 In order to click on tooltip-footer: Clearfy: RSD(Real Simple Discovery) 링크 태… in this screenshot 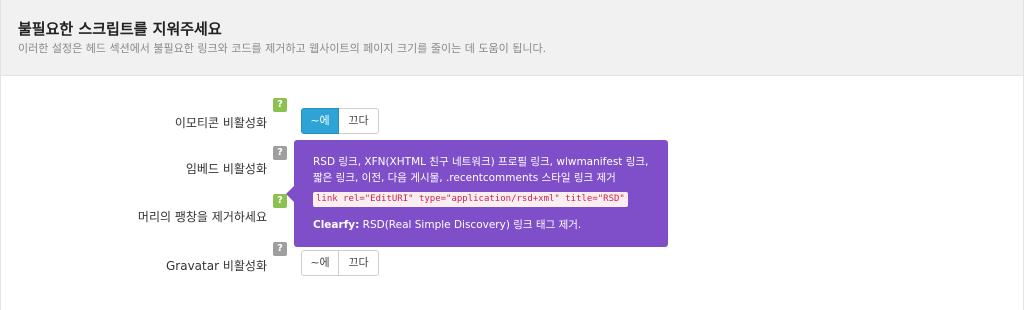, I will do `click(482, 225)`.